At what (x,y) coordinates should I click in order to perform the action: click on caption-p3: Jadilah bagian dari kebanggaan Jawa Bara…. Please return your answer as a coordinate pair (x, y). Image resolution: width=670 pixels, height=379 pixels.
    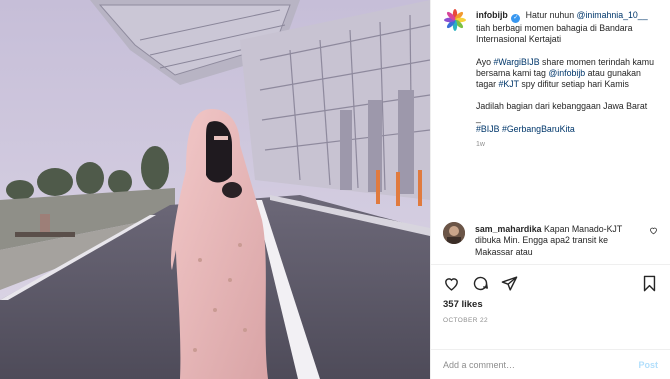
    Looking at the image, I should click on (562, 106).